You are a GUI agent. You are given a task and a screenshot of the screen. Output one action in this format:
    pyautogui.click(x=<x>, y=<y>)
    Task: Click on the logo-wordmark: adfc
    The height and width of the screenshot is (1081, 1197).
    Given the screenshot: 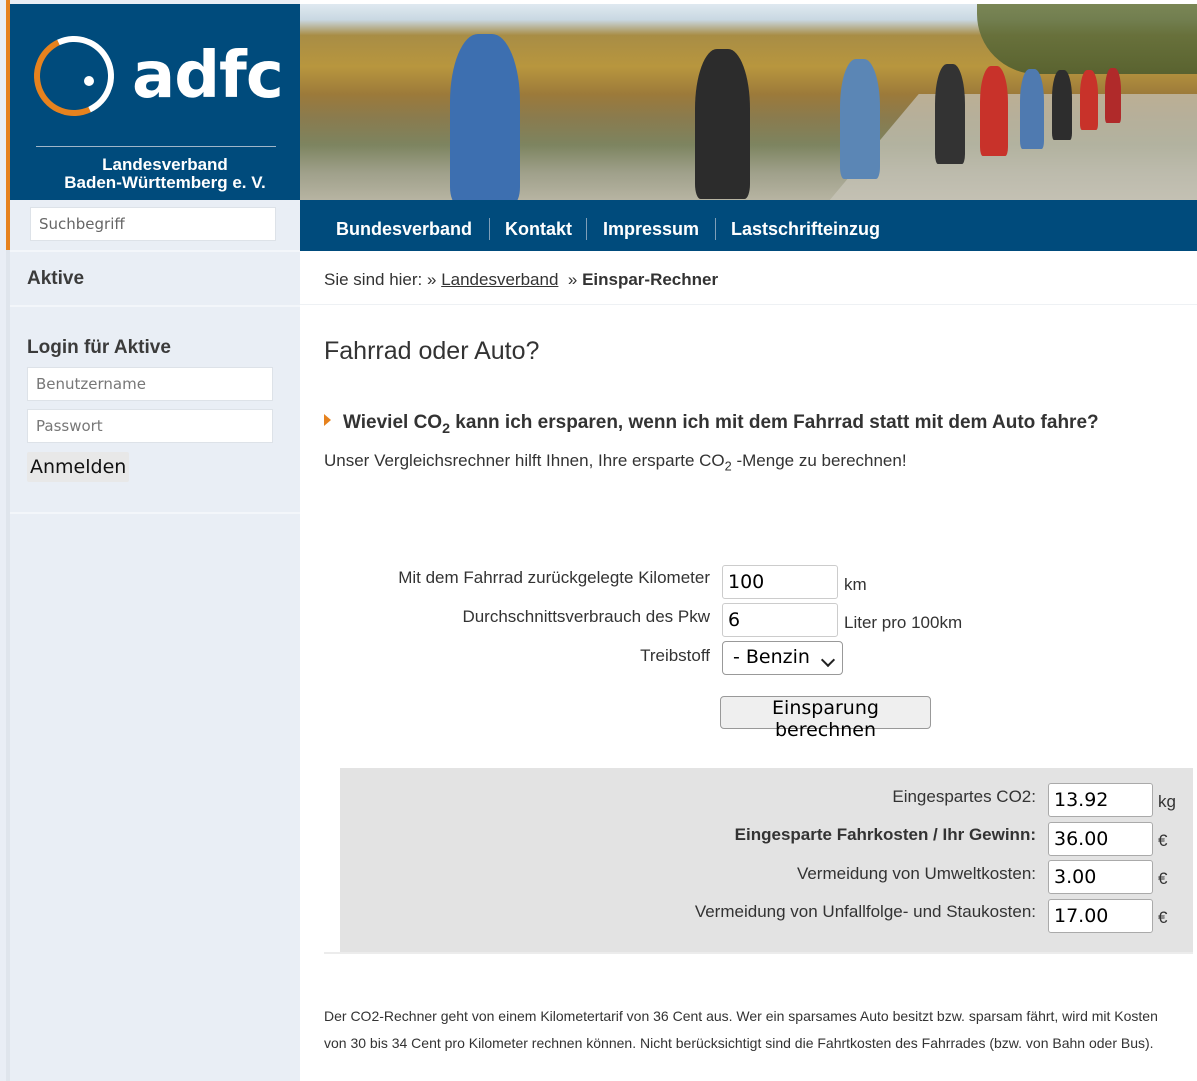 What is the action you would take?
    pyautogui.click(x=208, y=76)
    